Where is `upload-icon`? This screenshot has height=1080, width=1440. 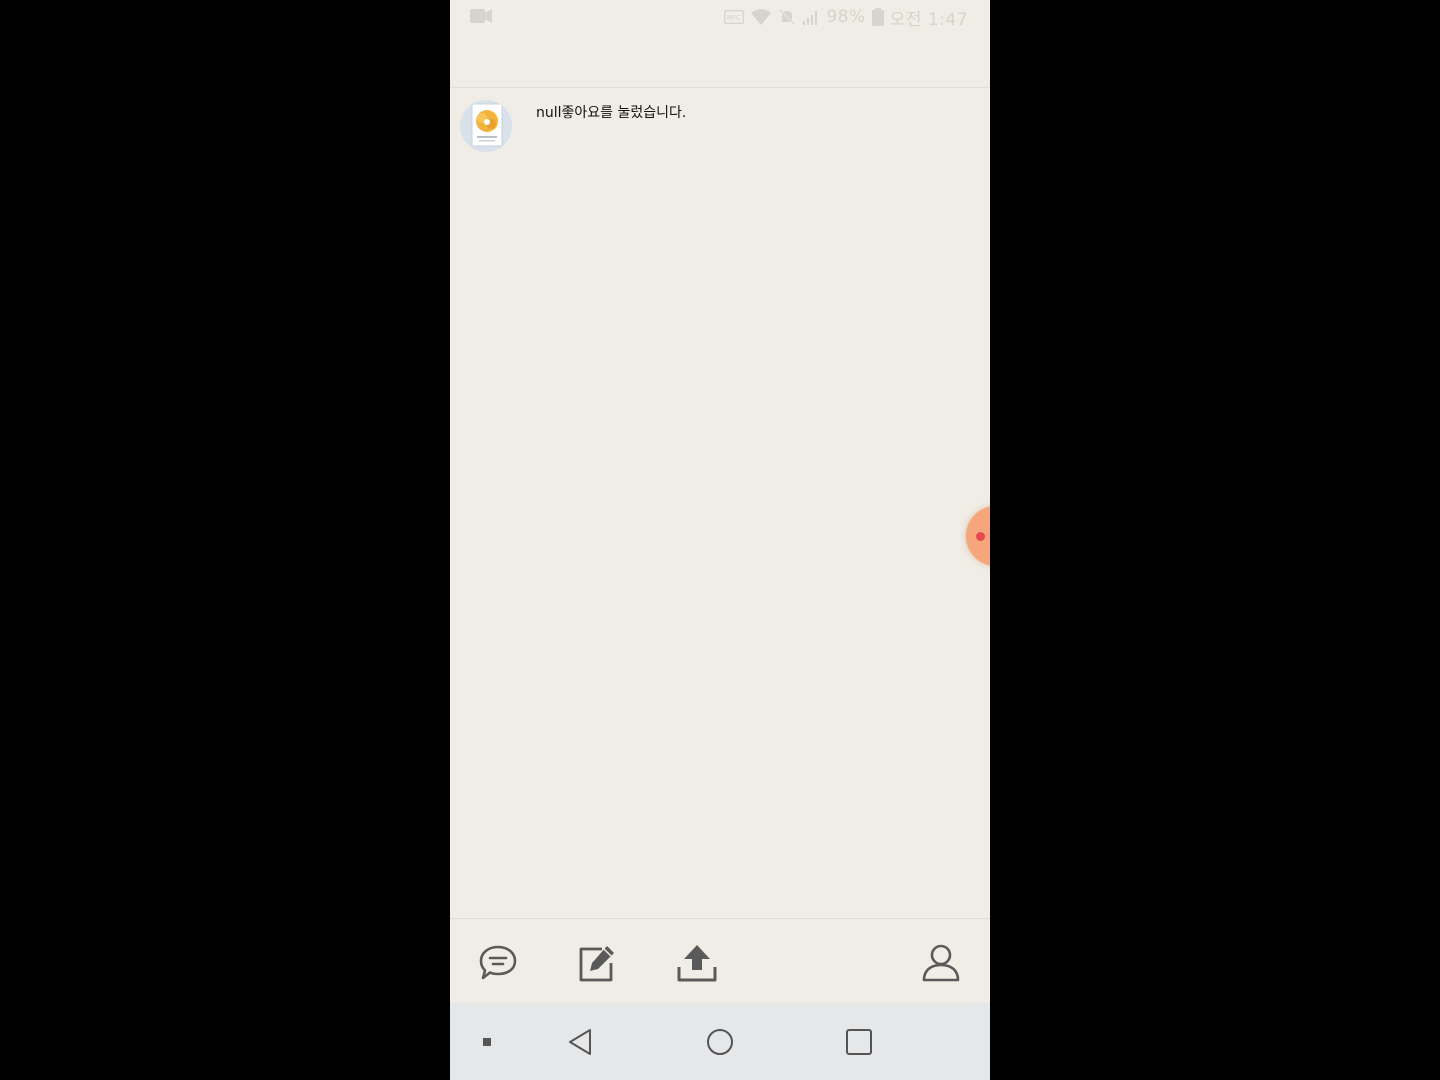
upload-icon is located at coordinates (697, 963).